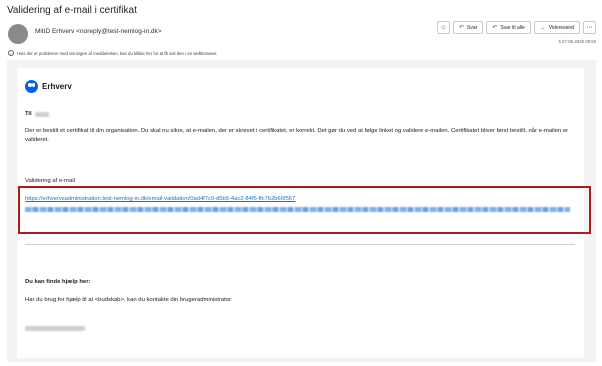  I want to click on redacted-link-text, so click(297, 209).